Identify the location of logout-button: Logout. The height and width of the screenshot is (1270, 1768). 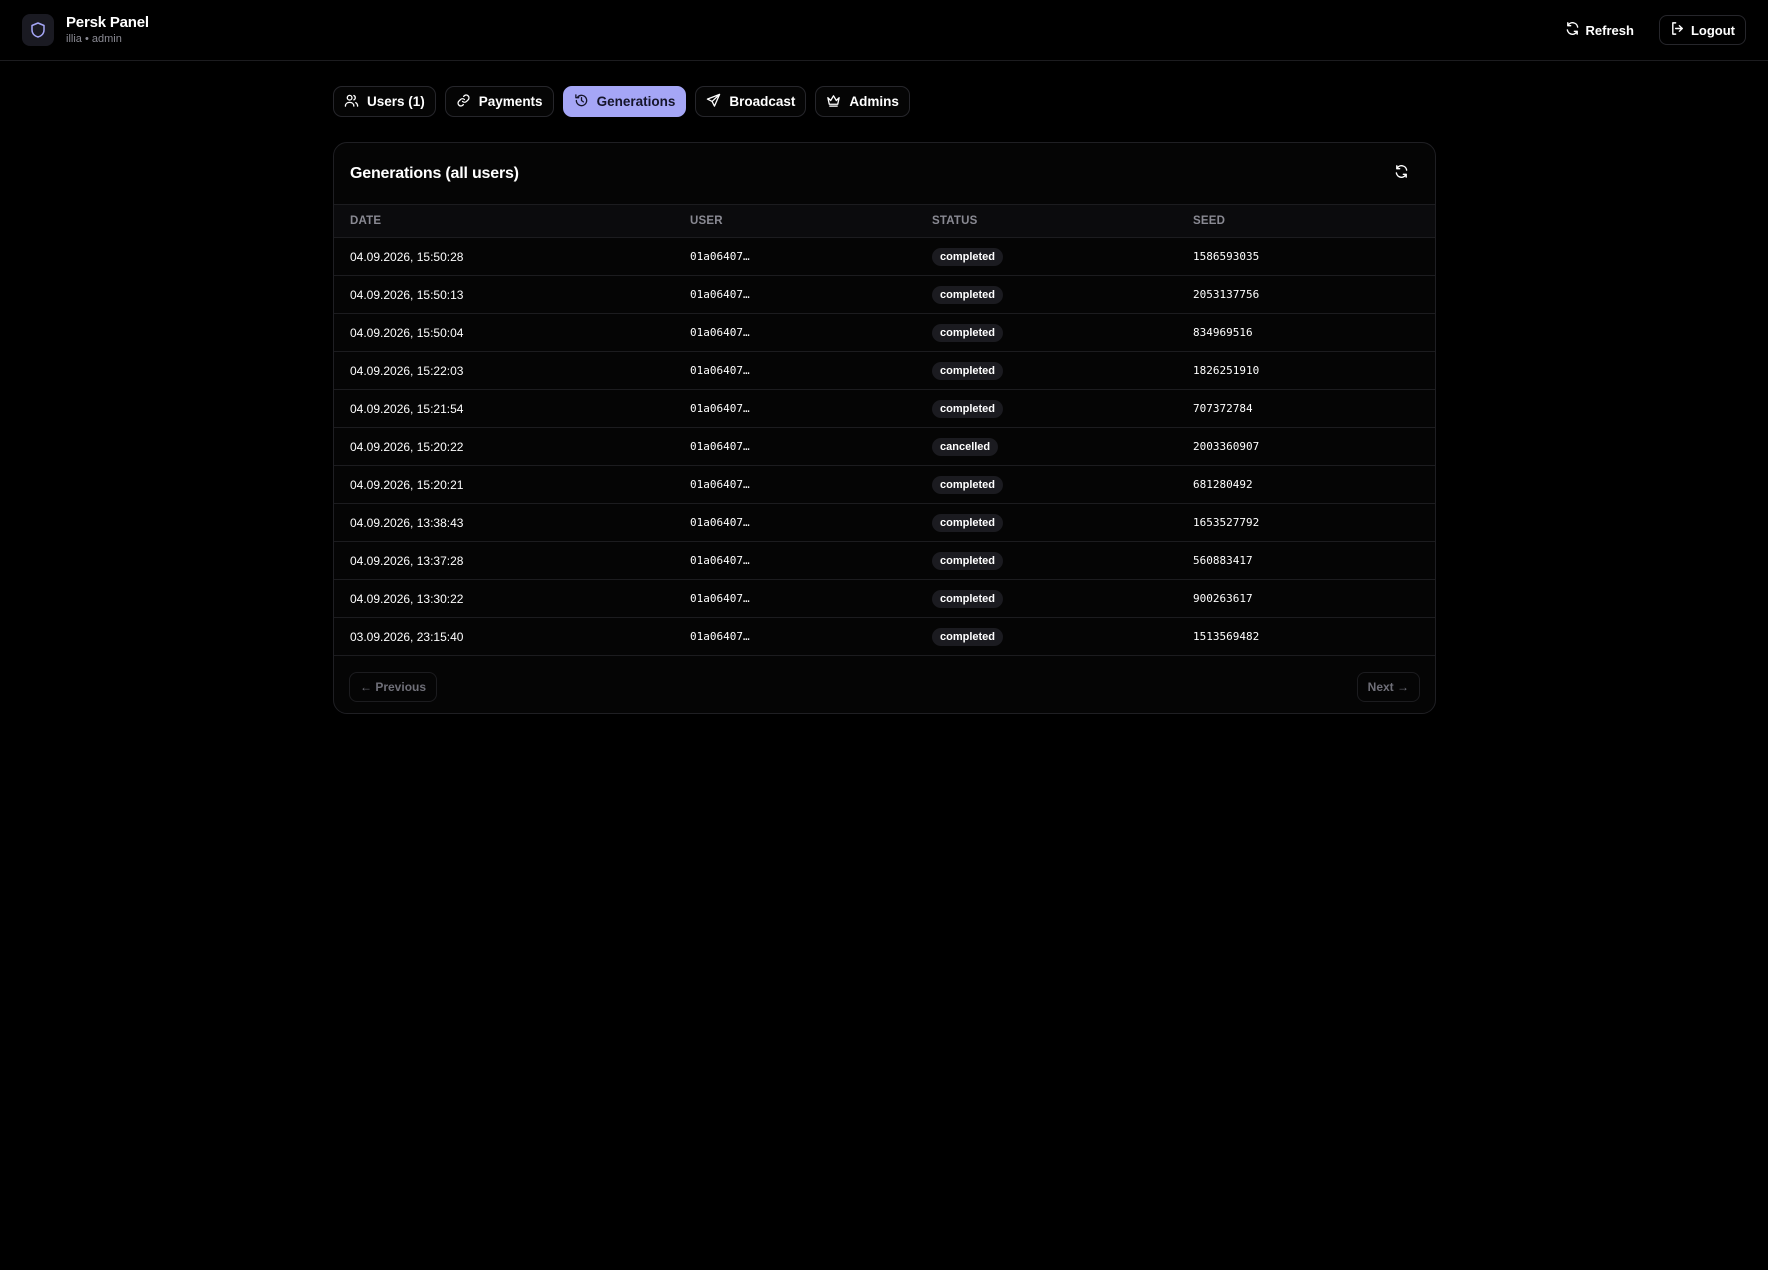
(1702, 30).